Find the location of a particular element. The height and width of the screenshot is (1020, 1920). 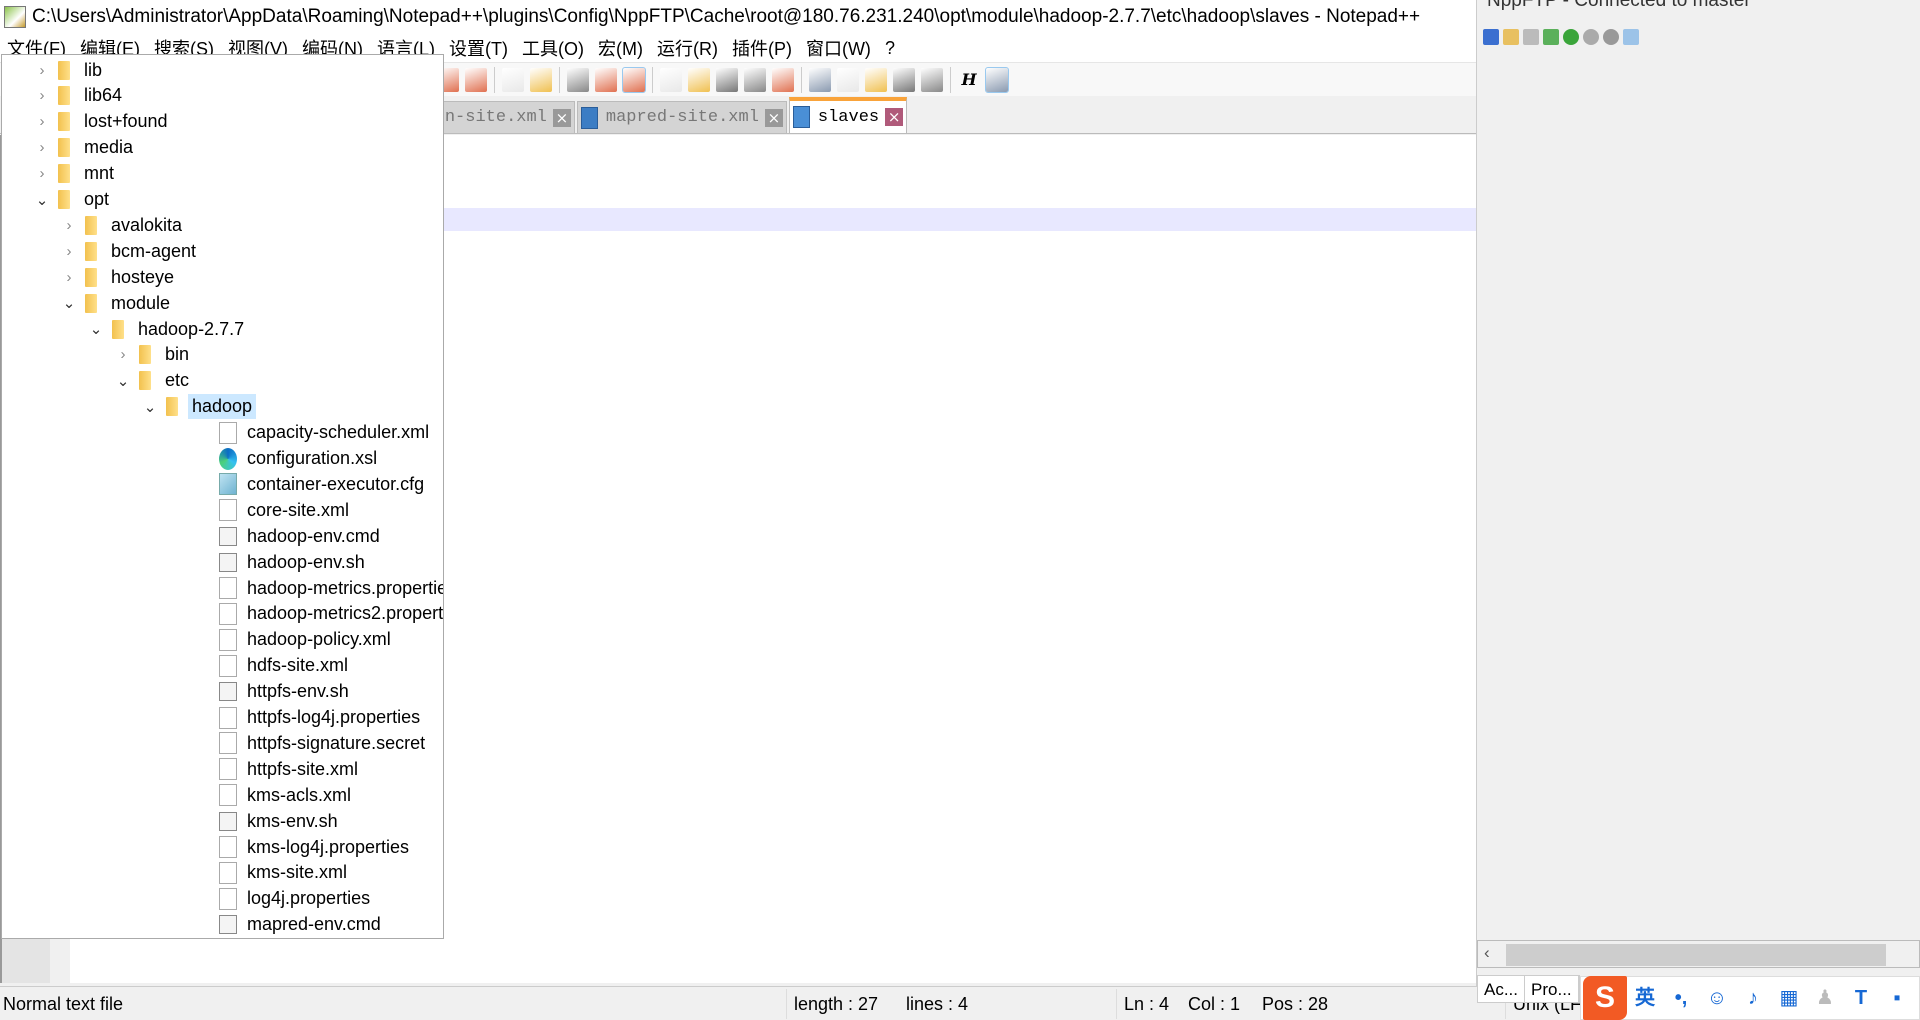

tree-folder: ⌄ opt is located at coordinates (73, 200).